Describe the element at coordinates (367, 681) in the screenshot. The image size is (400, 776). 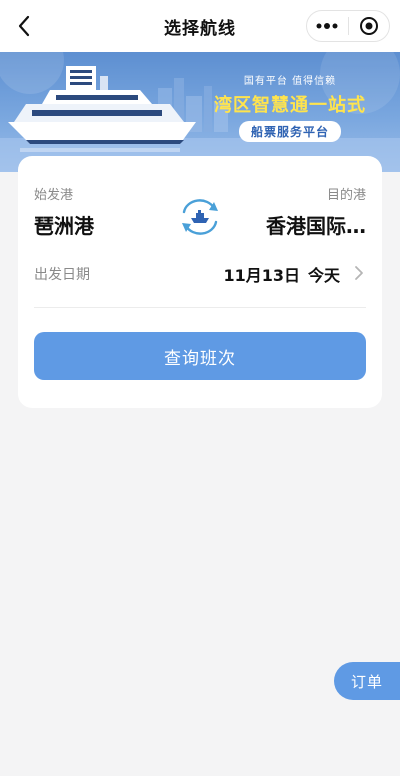
I see `orders-button: 订单` at that location.